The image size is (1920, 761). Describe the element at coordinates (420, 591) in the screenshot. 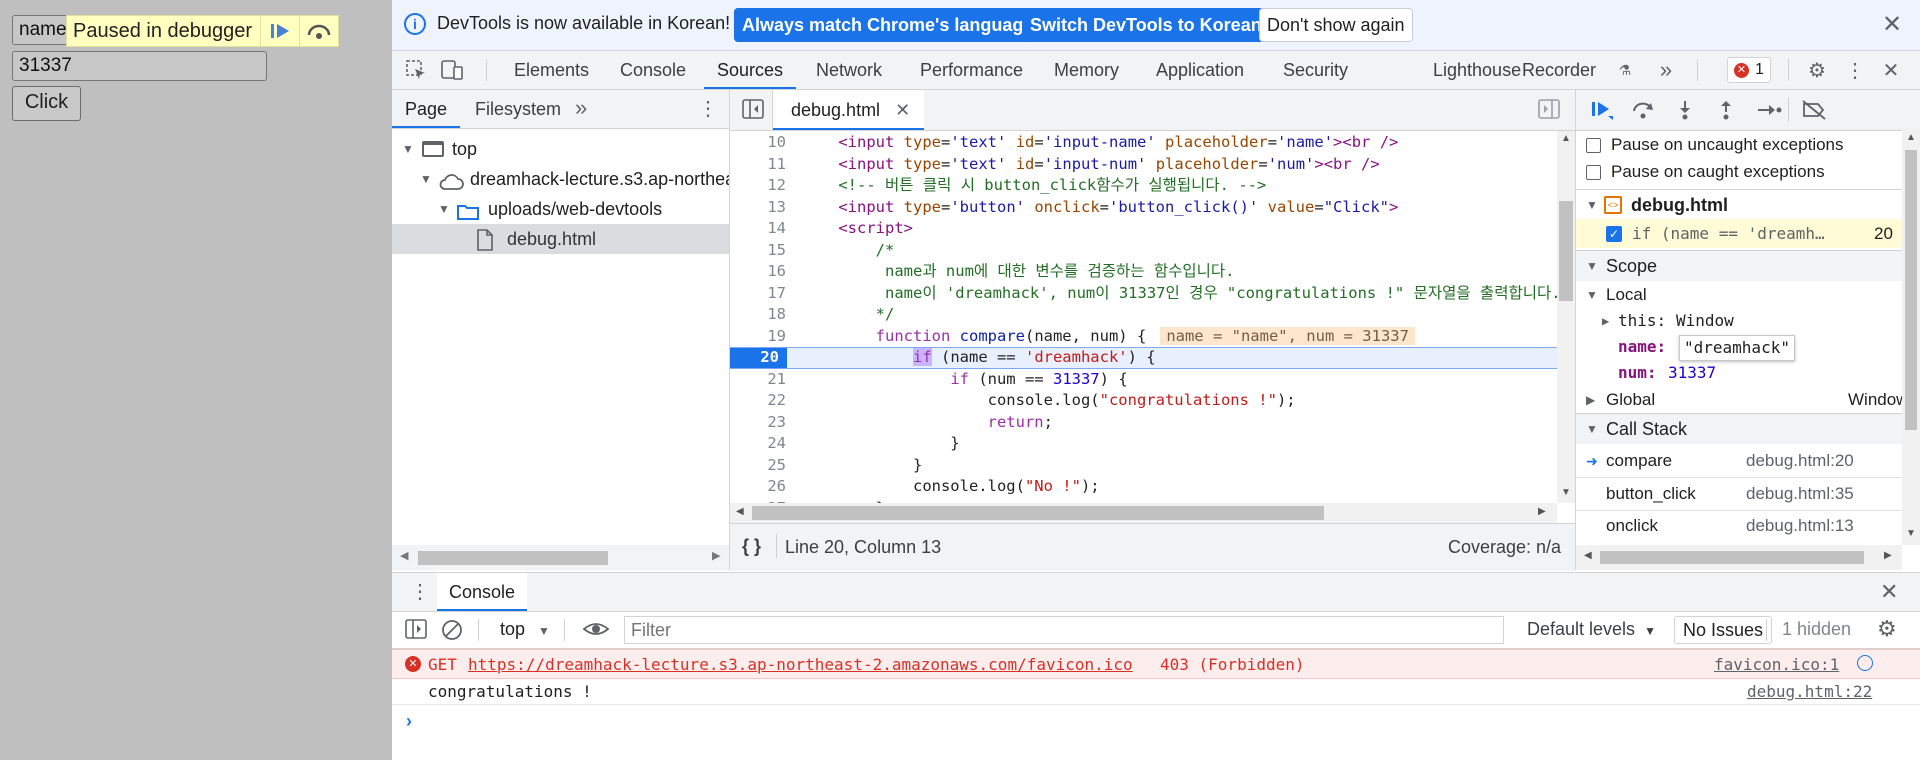

I see `drawer-menu-icon: ⋮` at that location.